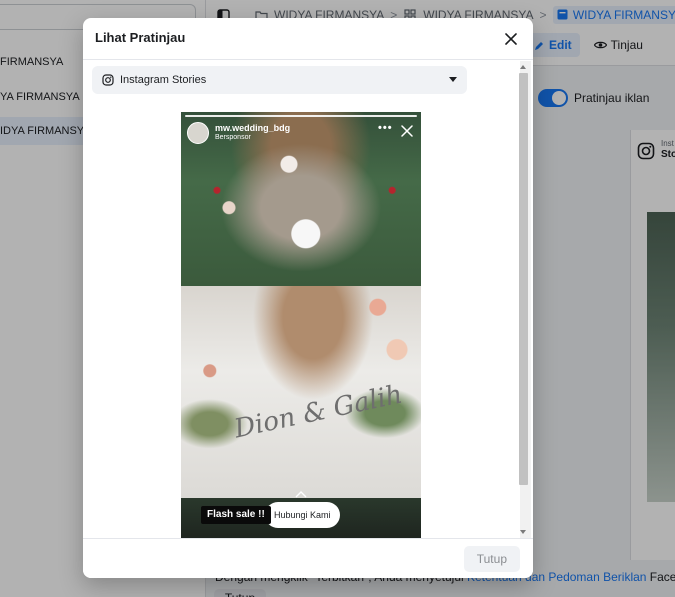 The image size is (675, 597). What do you see at coordinates (198, 133) in the screenshot?
I see `story-avatar` at bounding box center [198, 133].